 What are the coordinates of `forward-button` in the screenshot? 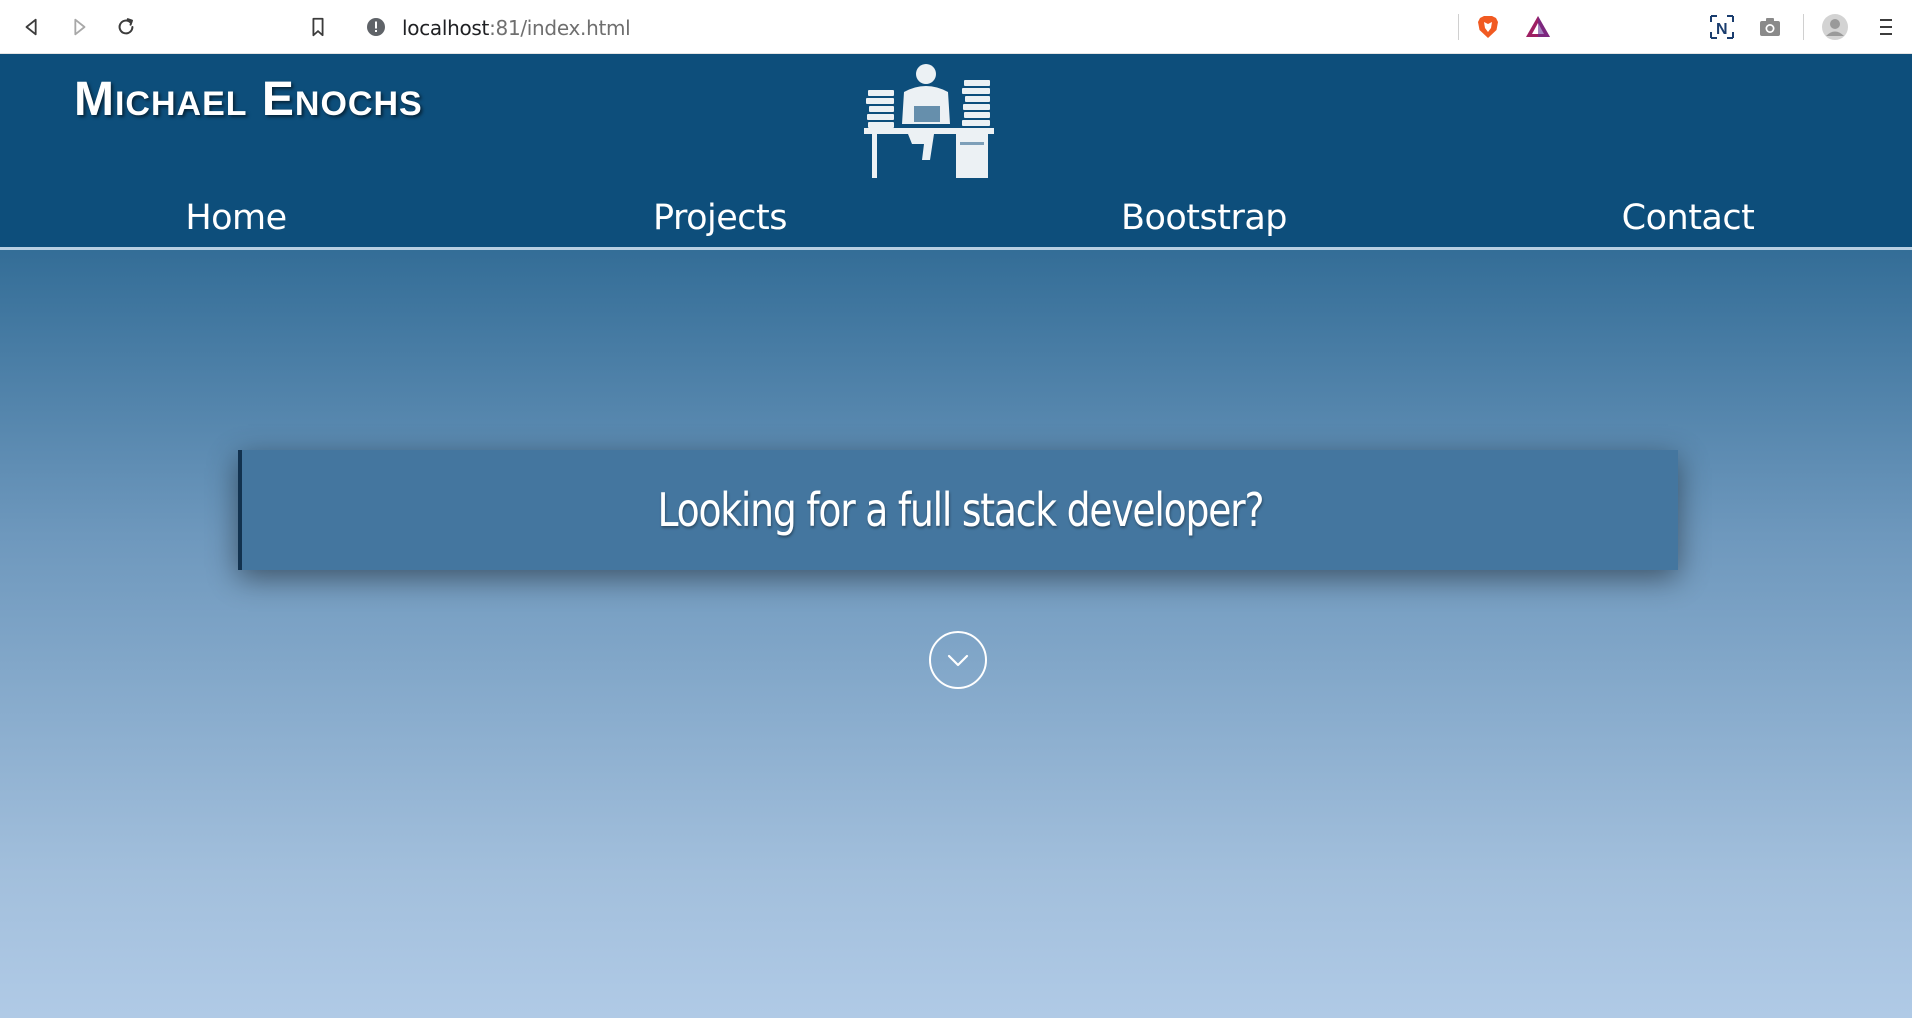 It's located at (79, 27).